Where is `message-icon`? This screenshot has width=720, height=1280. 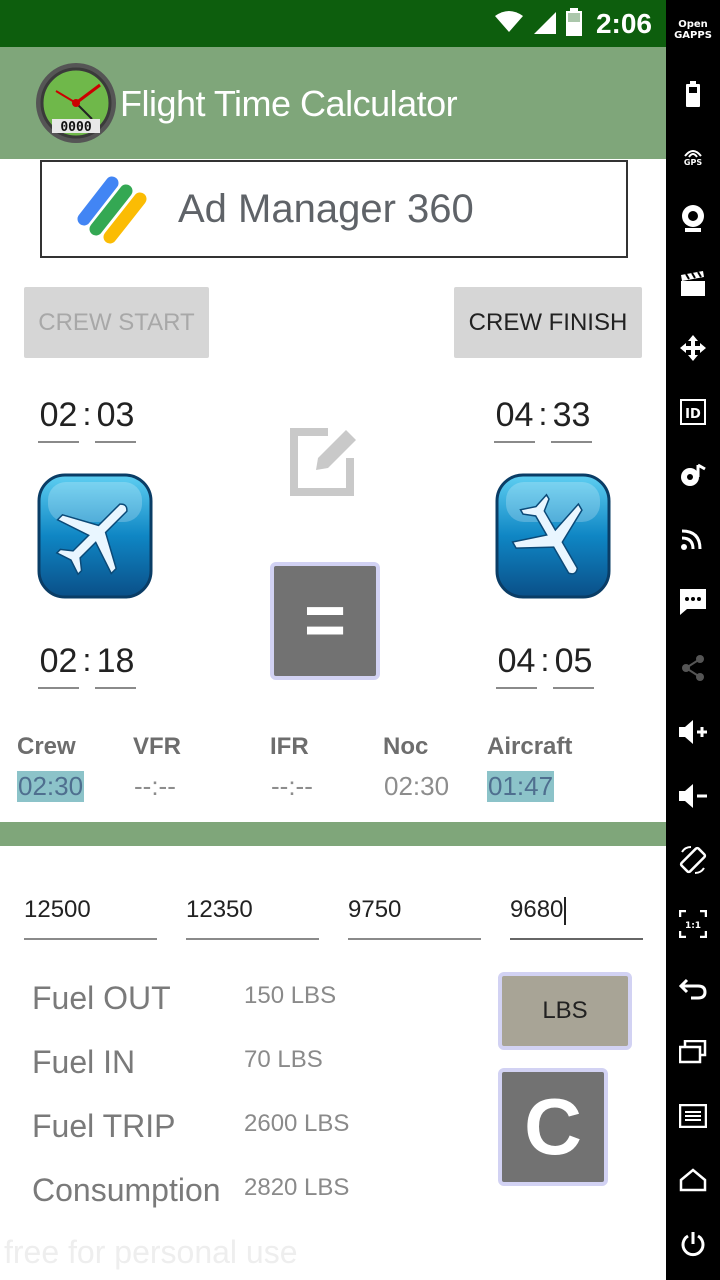 message-icon is located at coordinates (693, 602).